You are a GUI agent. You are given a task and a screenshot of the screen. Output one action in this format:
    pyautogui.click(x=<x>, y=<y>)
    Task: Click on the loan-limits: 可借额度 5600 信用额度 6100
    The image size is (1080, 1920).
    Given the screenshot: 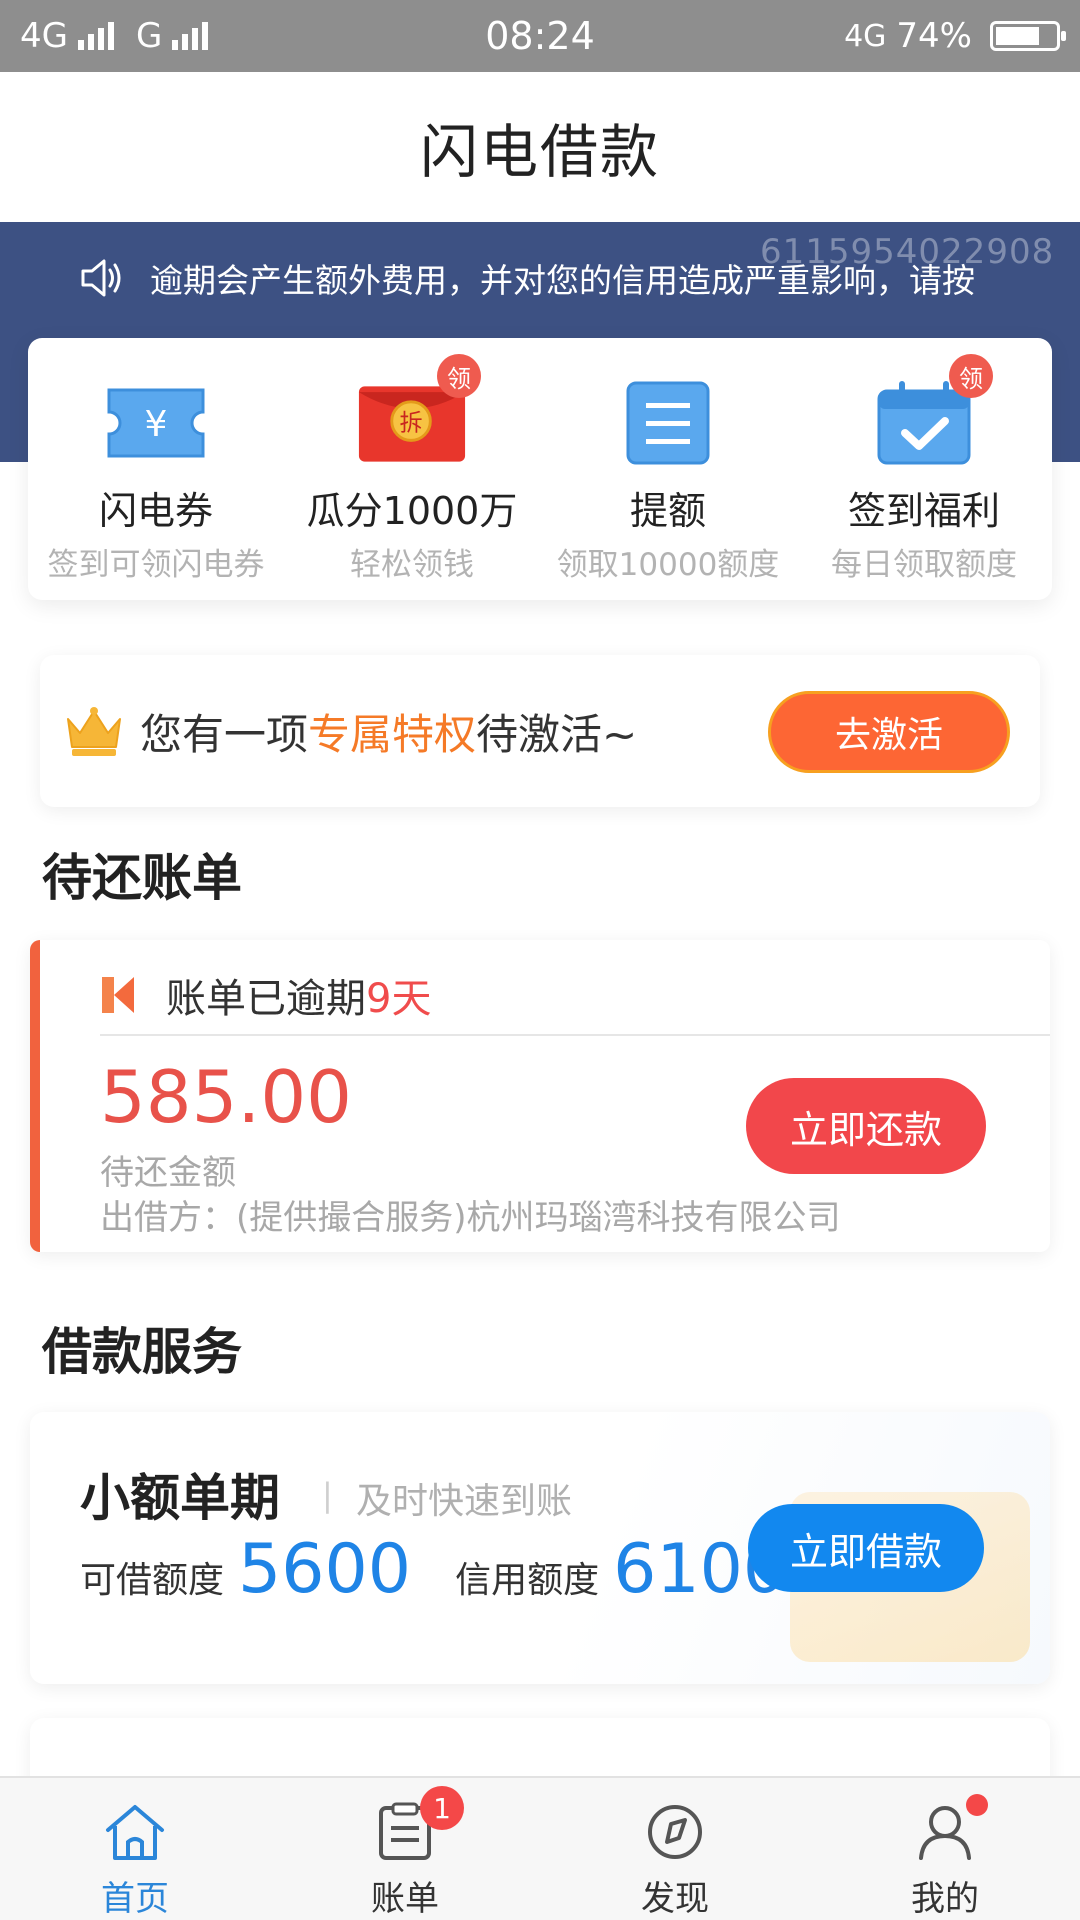 What is the action you would take?
    pyautogui.click(x=455, y=1569)
    